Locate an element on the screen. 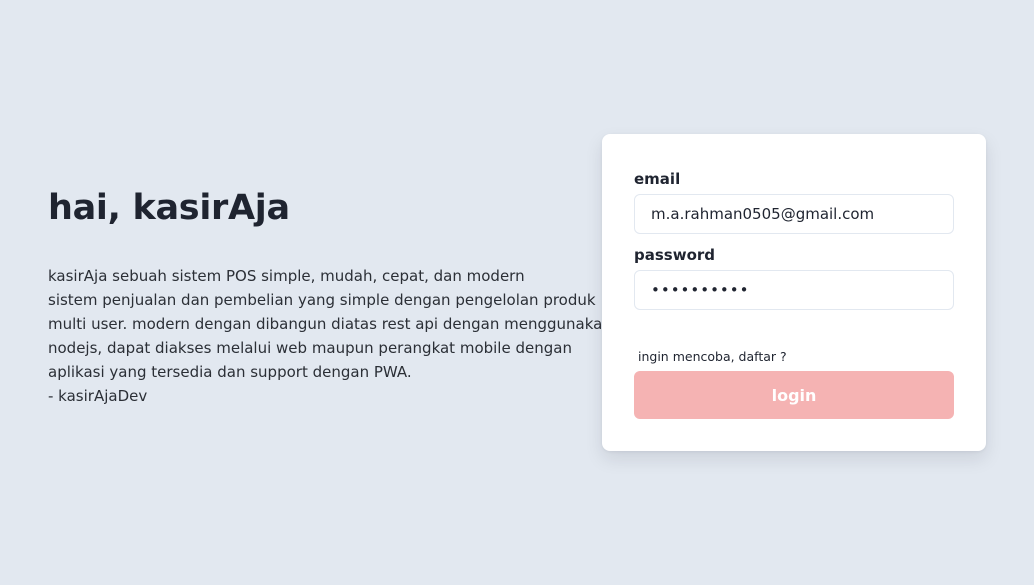 This screenshot has height=585, width=1034. description-signature: - kasirAjaDev is located at coordinates (98, 396).